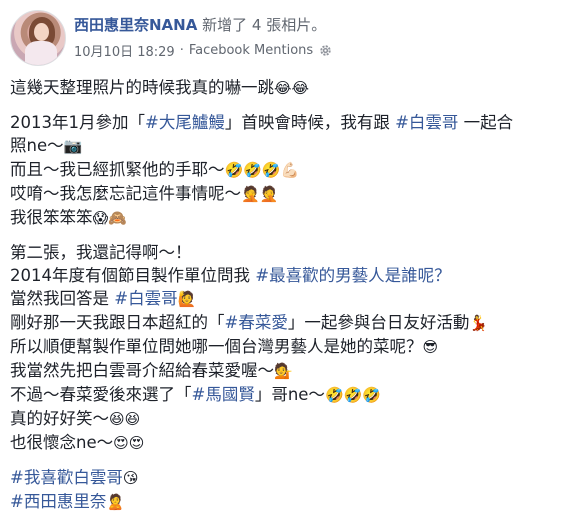 Image resolution: width=587 pixels, height=530 pixels. Describe the element at coordinates (325, 50) in the screenshot. I see `gear-icon` at that location.